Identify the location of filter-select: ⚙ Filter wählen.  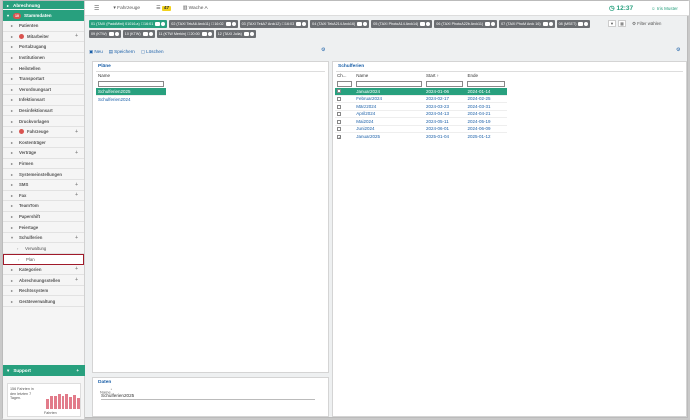
(646, 24).